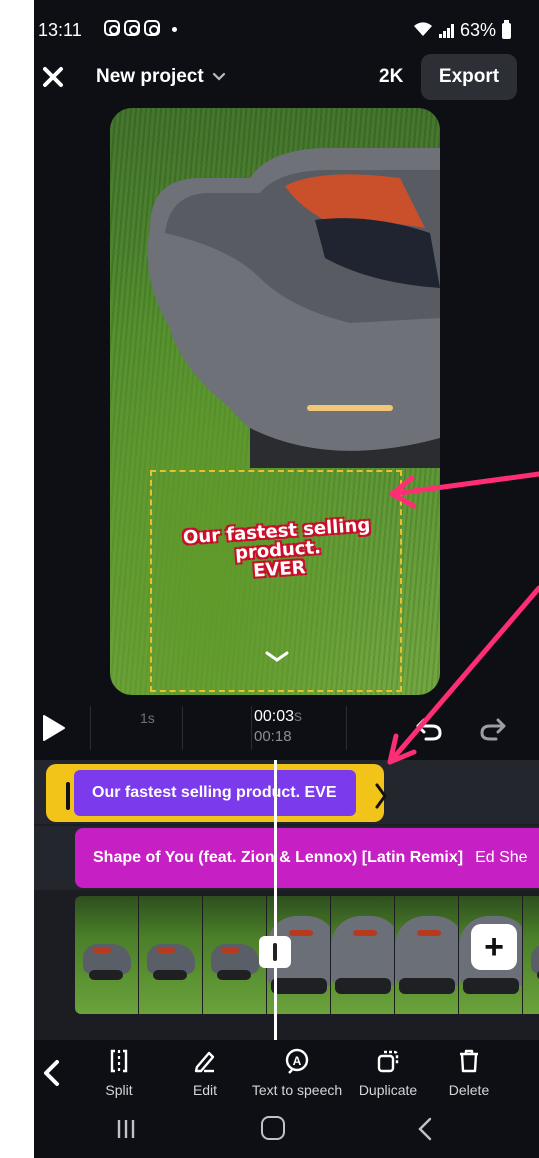 The image size is (539, 1158). Describe the element at coordinates (240, 728) in the screenshot. I see `time-ruler: 1s` at that location.